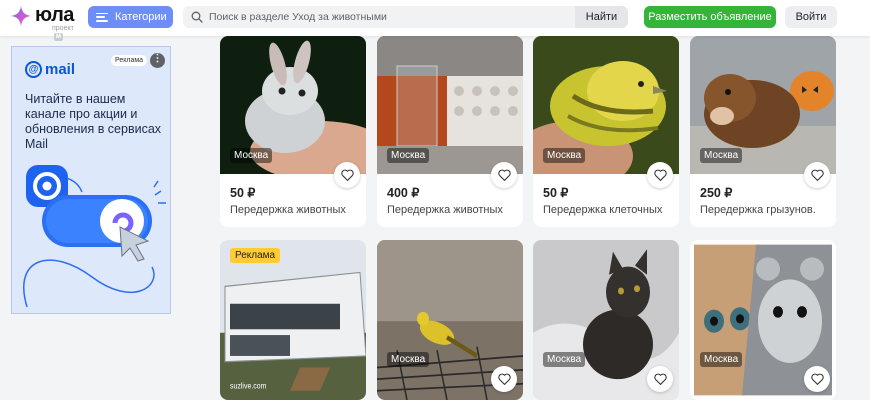  I want to click on categories-button: Категории, so click(130, 17).